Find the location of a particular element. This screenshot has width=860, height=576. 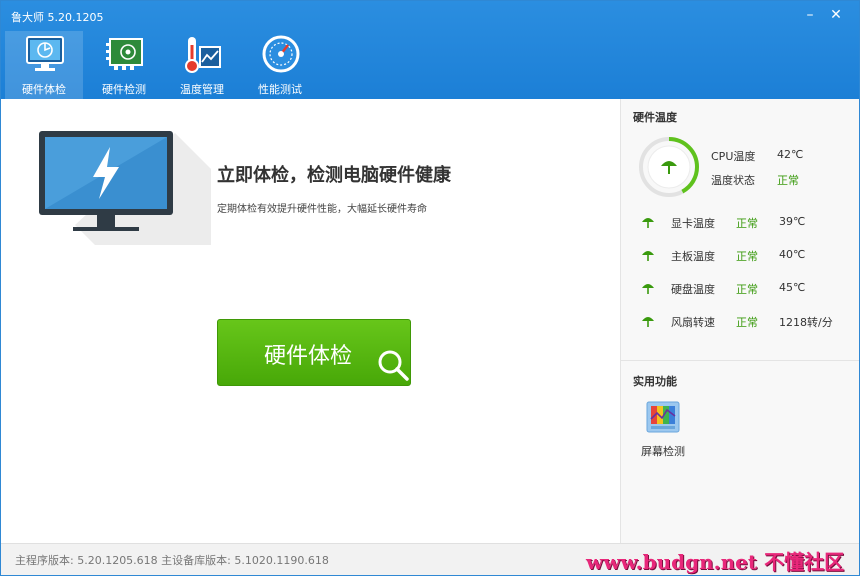

tab-label: 硬件检测 is located at coordinates (124, 89).